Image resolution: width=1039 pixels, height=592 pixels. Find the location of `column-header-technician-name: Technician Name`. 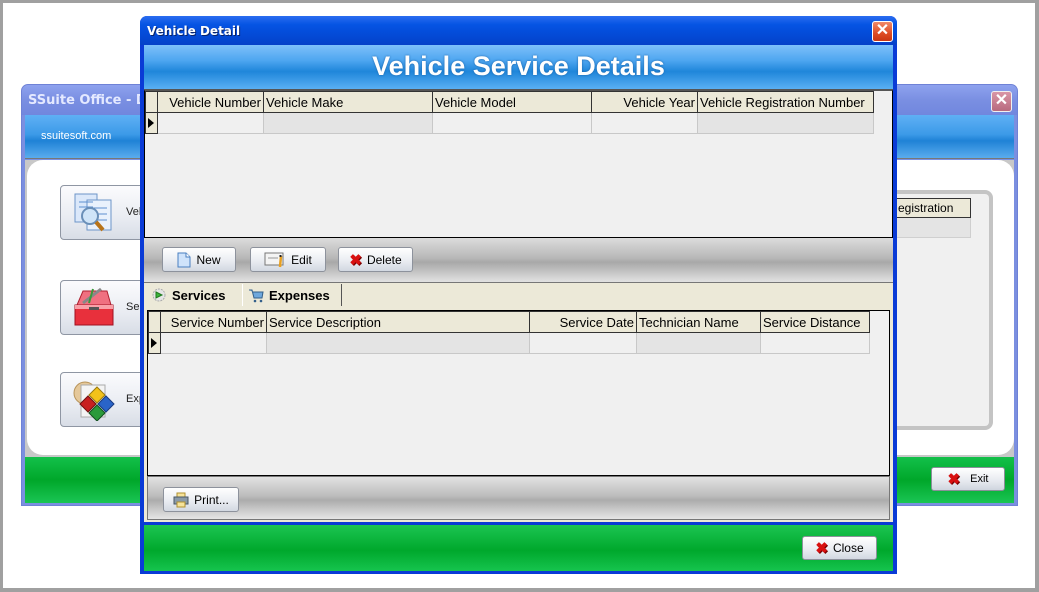

column-header-technician-name: Technician Name is located at coordinates (698, 322).